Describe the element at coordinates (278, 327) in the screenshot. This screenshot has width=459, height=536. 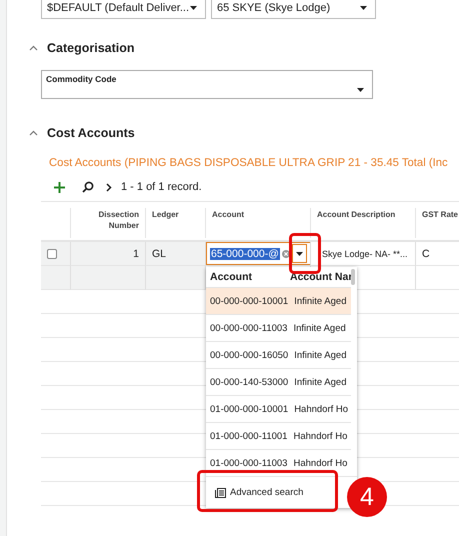
I see `account-option: 00-000-000-11003 Infinite Aged` at that location.